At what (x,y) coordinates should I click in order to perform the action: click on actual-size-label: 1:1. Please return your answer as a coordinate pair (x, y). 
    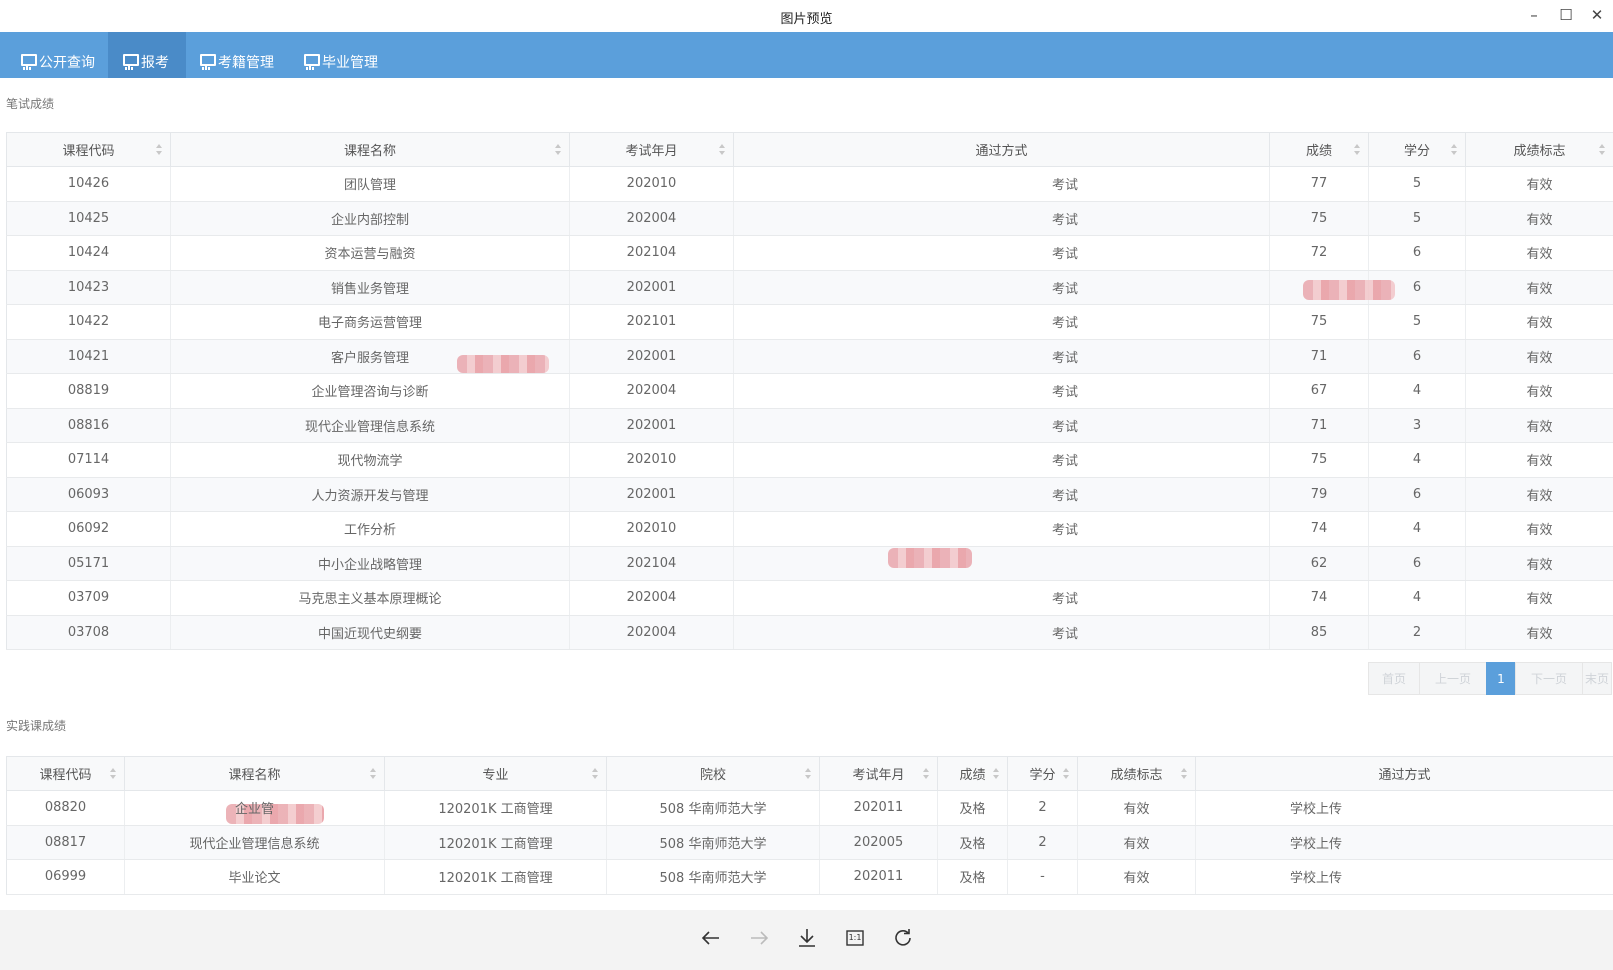
    Looking at the image, I should click on (855, 937).